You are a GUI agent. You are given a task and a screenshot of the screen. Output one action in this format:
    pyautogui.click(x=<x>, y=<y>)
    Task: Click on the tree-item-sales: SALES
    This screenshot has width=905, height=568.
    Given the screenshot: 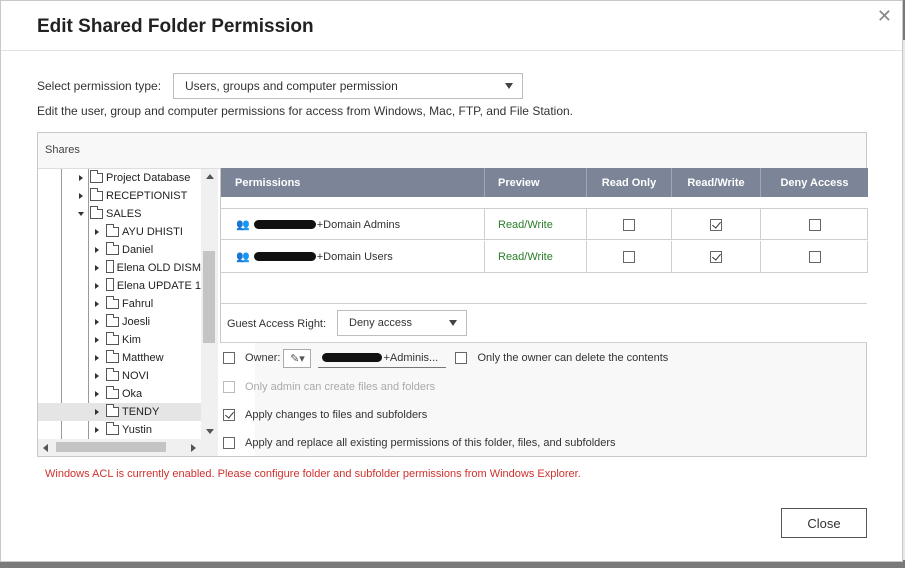 What is the action you would take?
    pyautogui.click(x=119, y=214)
    